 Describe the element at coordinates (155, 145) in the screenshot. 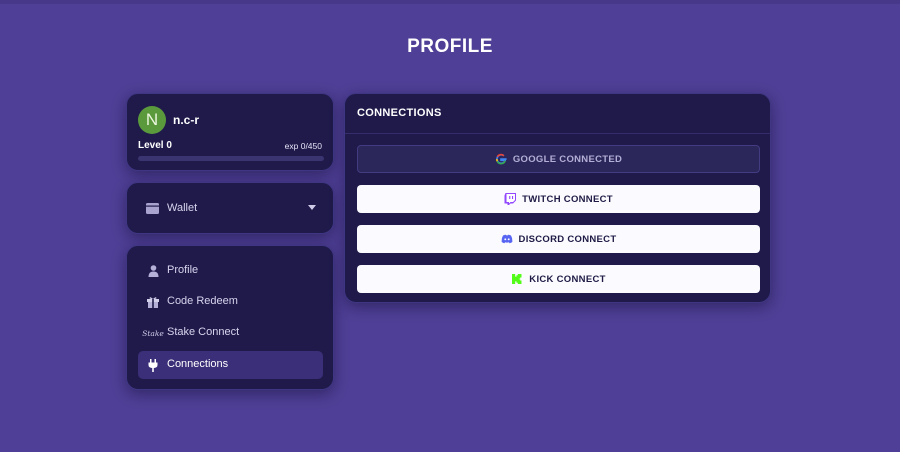

I see `level-label: Level 0` at that location.